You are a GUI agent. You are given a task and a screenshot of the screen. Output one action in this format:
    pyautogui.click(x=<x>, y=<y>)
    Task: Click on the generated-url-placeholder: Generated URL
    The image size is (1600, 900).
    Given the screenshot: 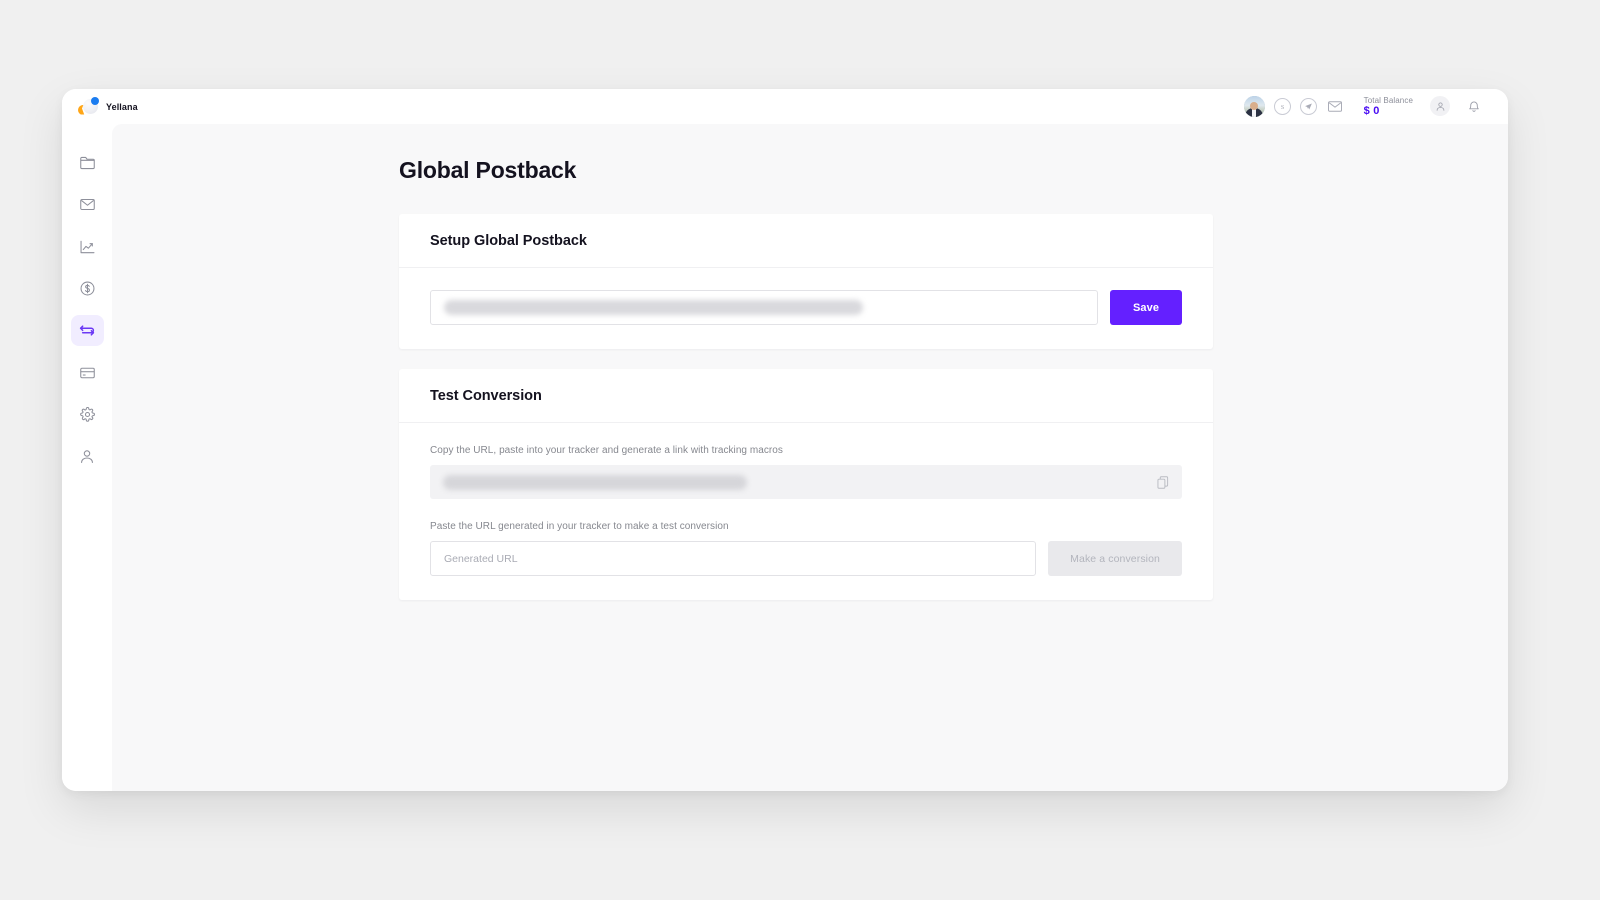 What is the action you would take?
    pyautogui.click(x=481, y=558)
    